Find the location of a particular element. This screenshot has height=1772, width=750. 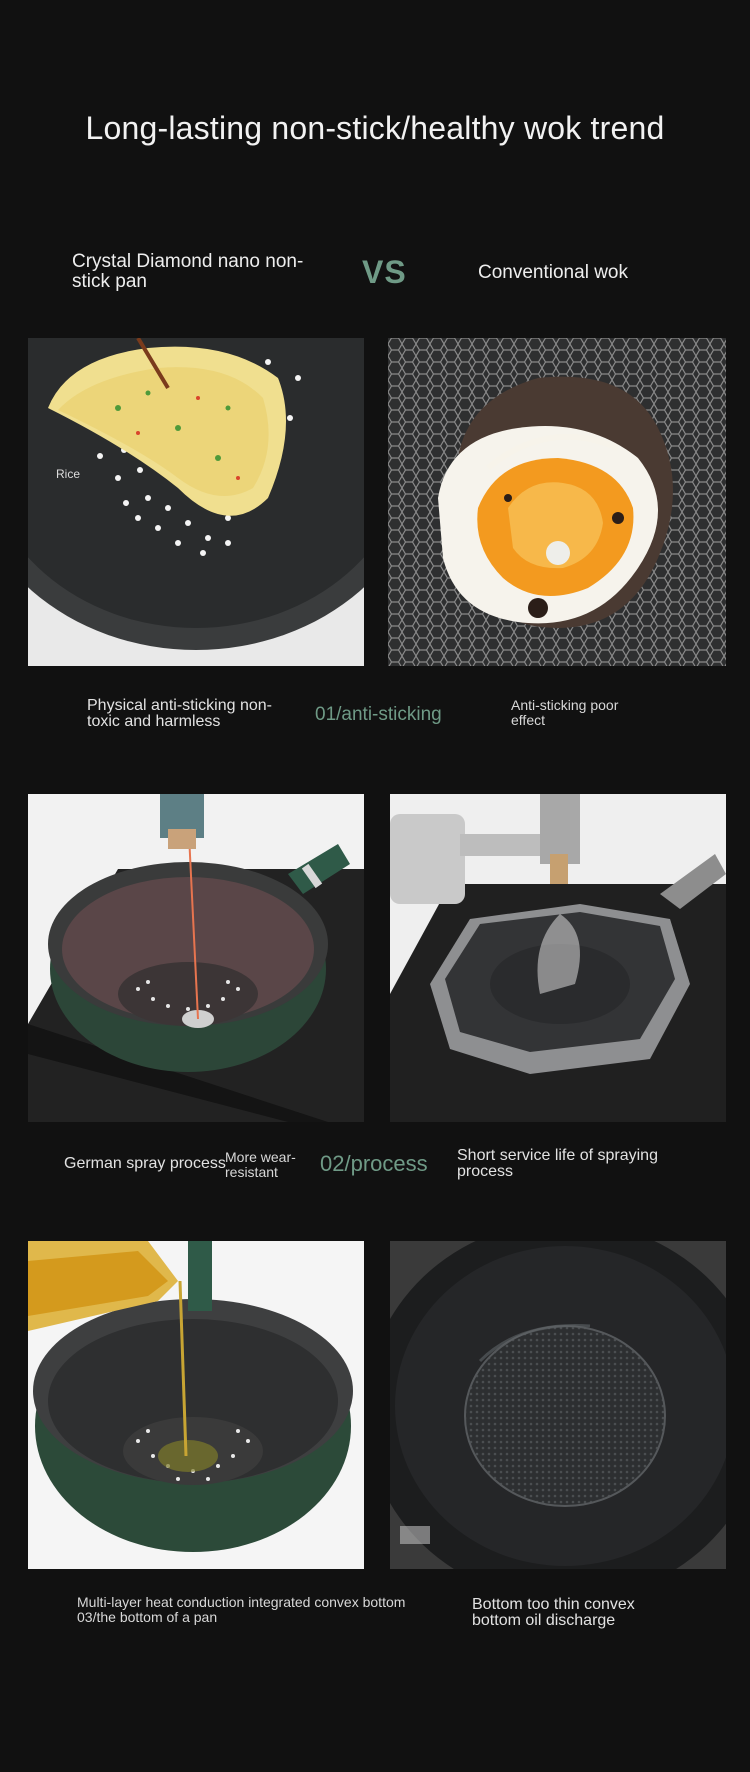

vs-label: VS is located at coordinates (384, 272).